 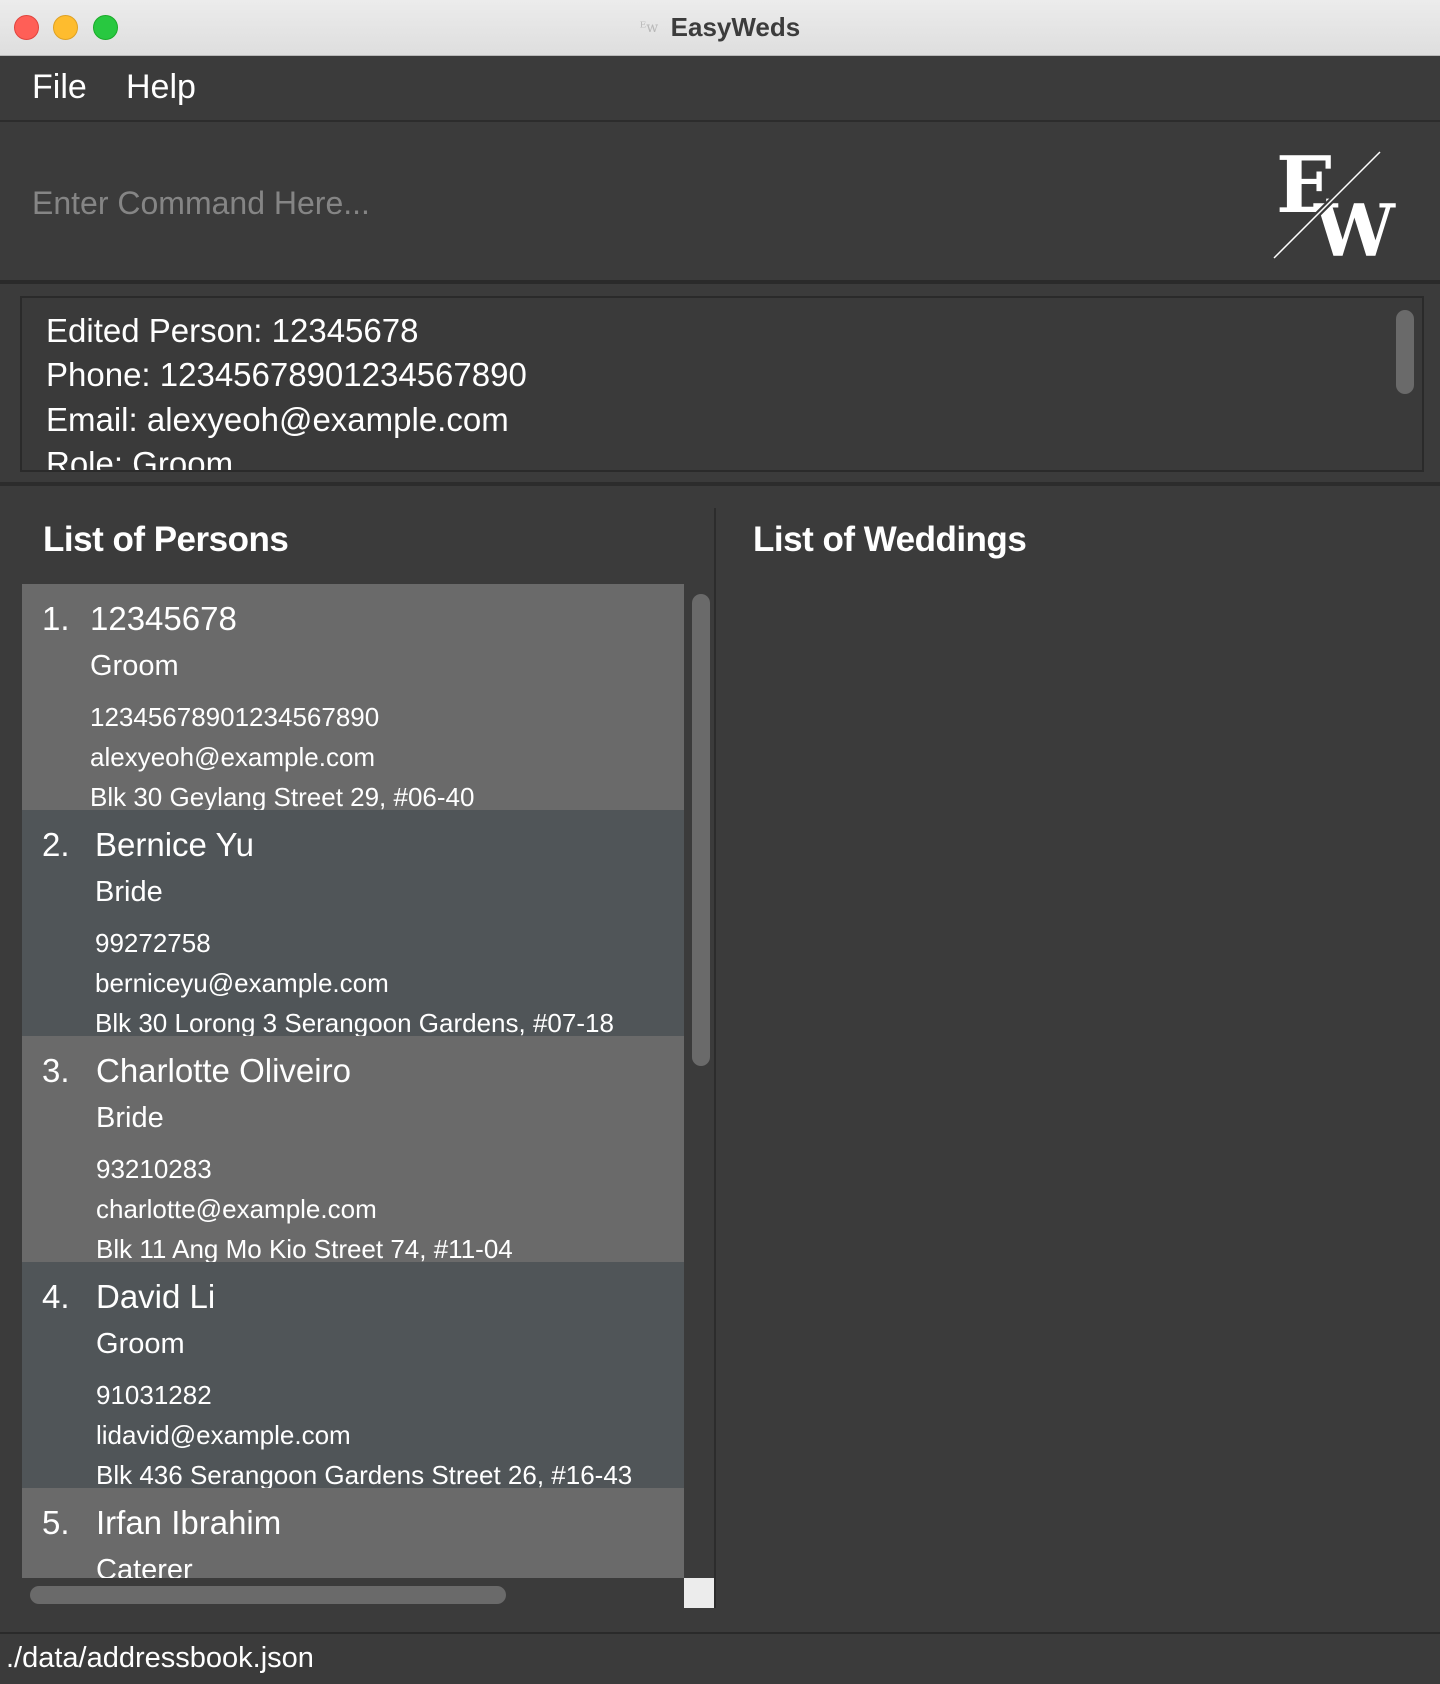 I want to click on person-card: 5. Irfan Ibrahim Caterer, so click(x=353, y=1533).